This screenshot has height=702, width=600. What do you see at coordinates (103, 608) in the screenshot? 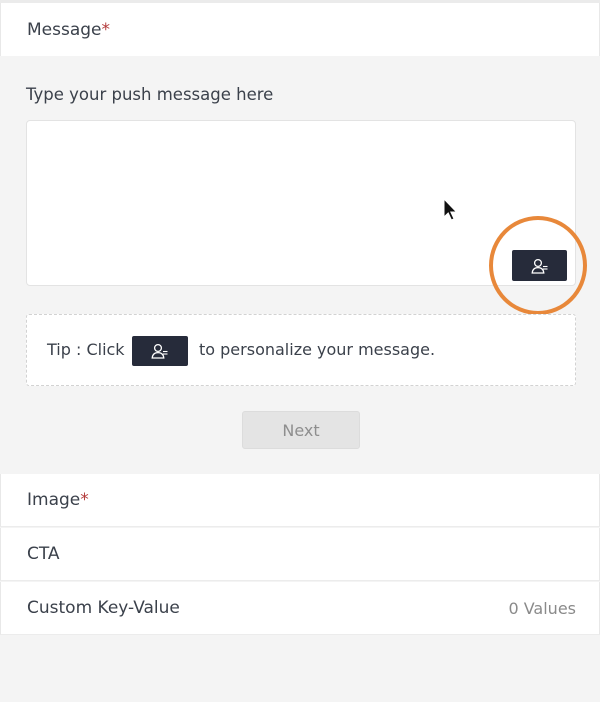
I see `custom-key-value-title: Custom Key-Value` at bounding box center [103, 608].